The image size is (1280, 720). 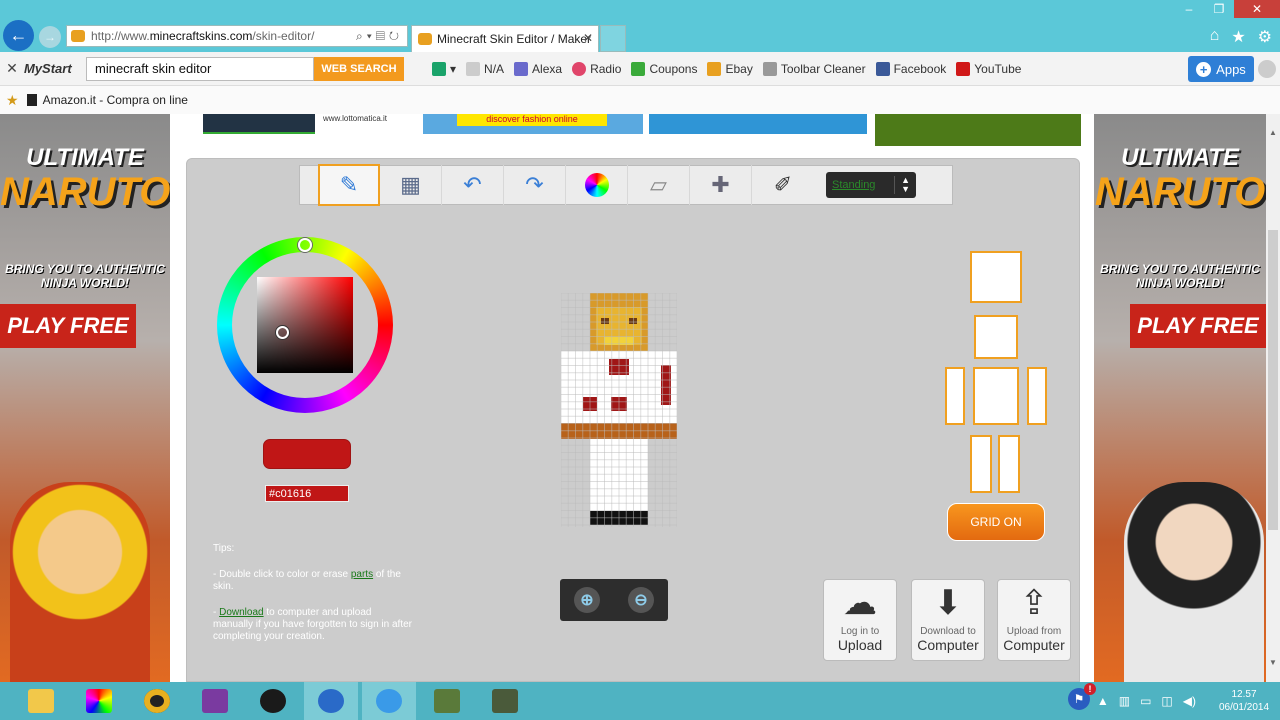 I want to click on favorites-add-icon: ★, so click(x=12, y=100).